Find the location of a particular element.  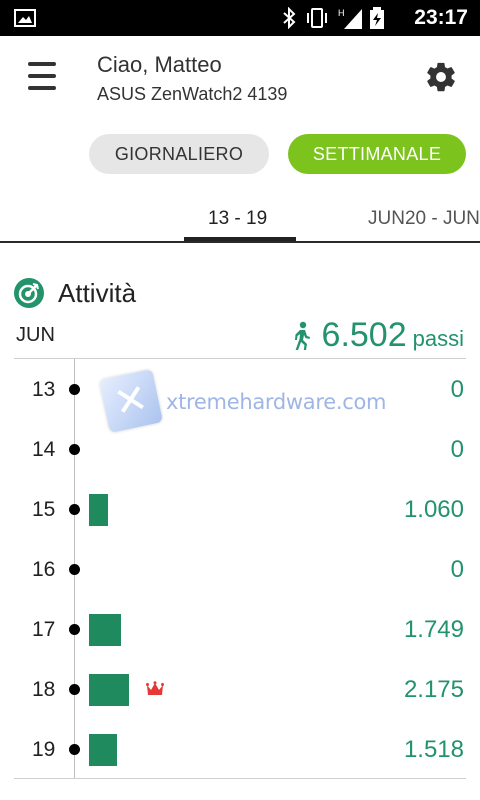

tab-current-week: 13 - 19 is located at coordinates (237, 219).